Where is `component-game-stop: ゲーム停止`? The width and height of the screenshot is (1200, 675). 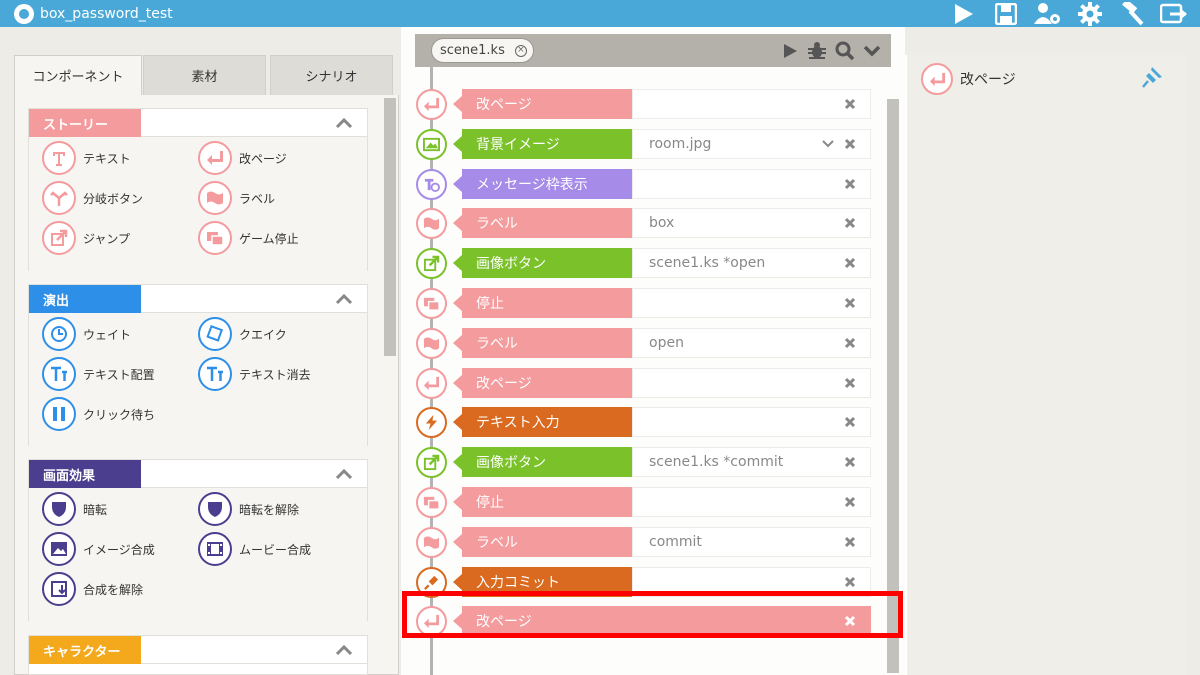 component-game-stop: ゲーム停止 is located at coordinates (248, 238).